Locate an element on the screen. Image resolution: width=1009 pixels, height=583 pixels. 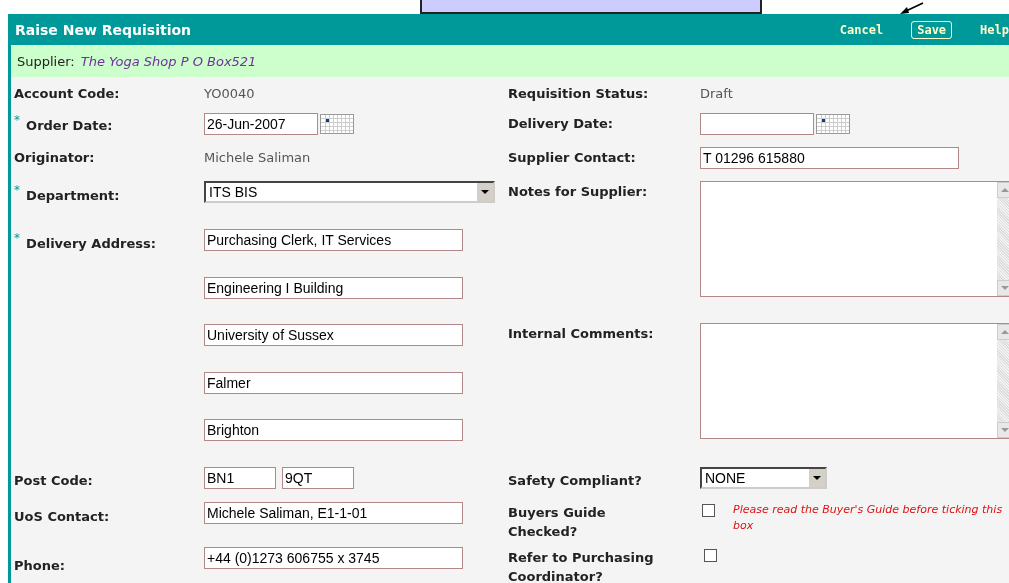
field-label: UoS Contact: is located at coordinates (62, 516).